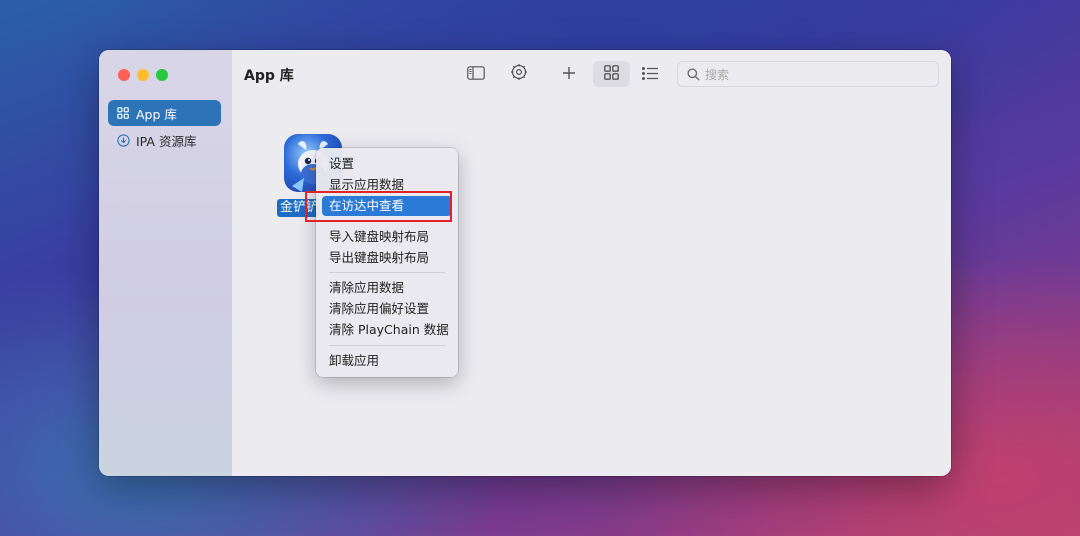  I want to click on grid-view-icon, so click(611, 74).